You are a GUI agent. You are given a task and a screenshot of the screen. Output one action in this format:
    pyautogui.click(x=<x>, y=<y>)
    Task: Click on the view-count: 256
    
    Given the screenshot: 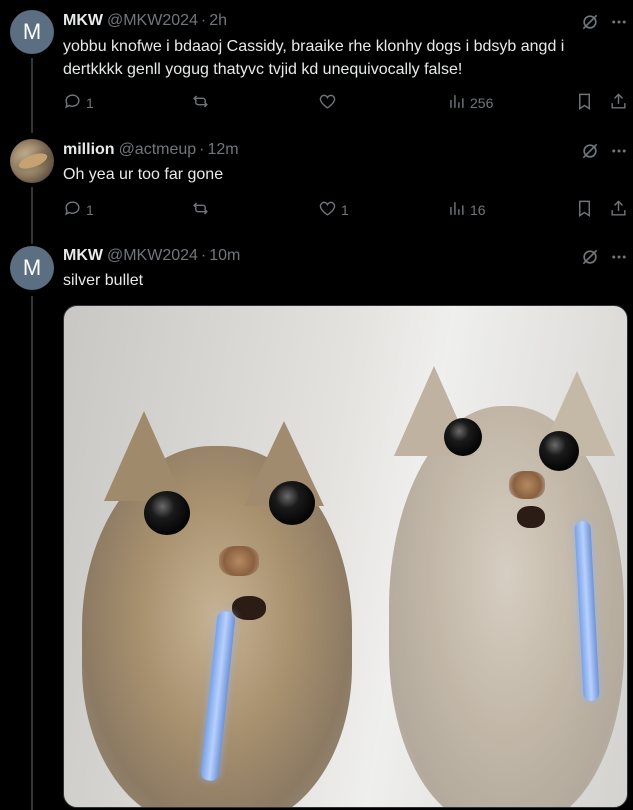 What is the action you would take?
    pyautogui.click(x=482, y=103)
    